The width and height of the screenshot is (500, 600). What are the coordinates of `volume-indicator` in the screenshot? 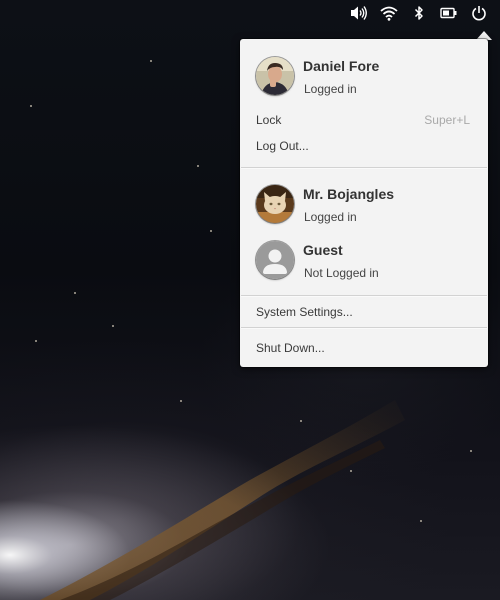 It's located at (359, 13).